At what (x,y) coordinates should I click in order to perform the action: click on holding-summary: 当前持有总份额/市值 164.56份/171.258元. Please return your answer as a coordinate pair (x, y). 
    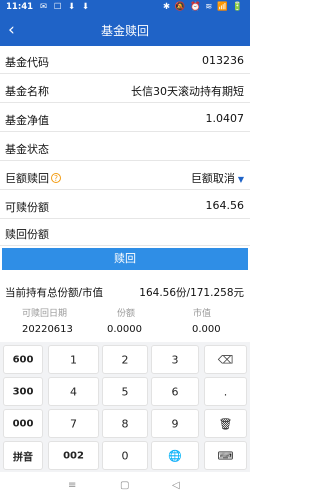
    Looking at the image, I should click on (125, 291).